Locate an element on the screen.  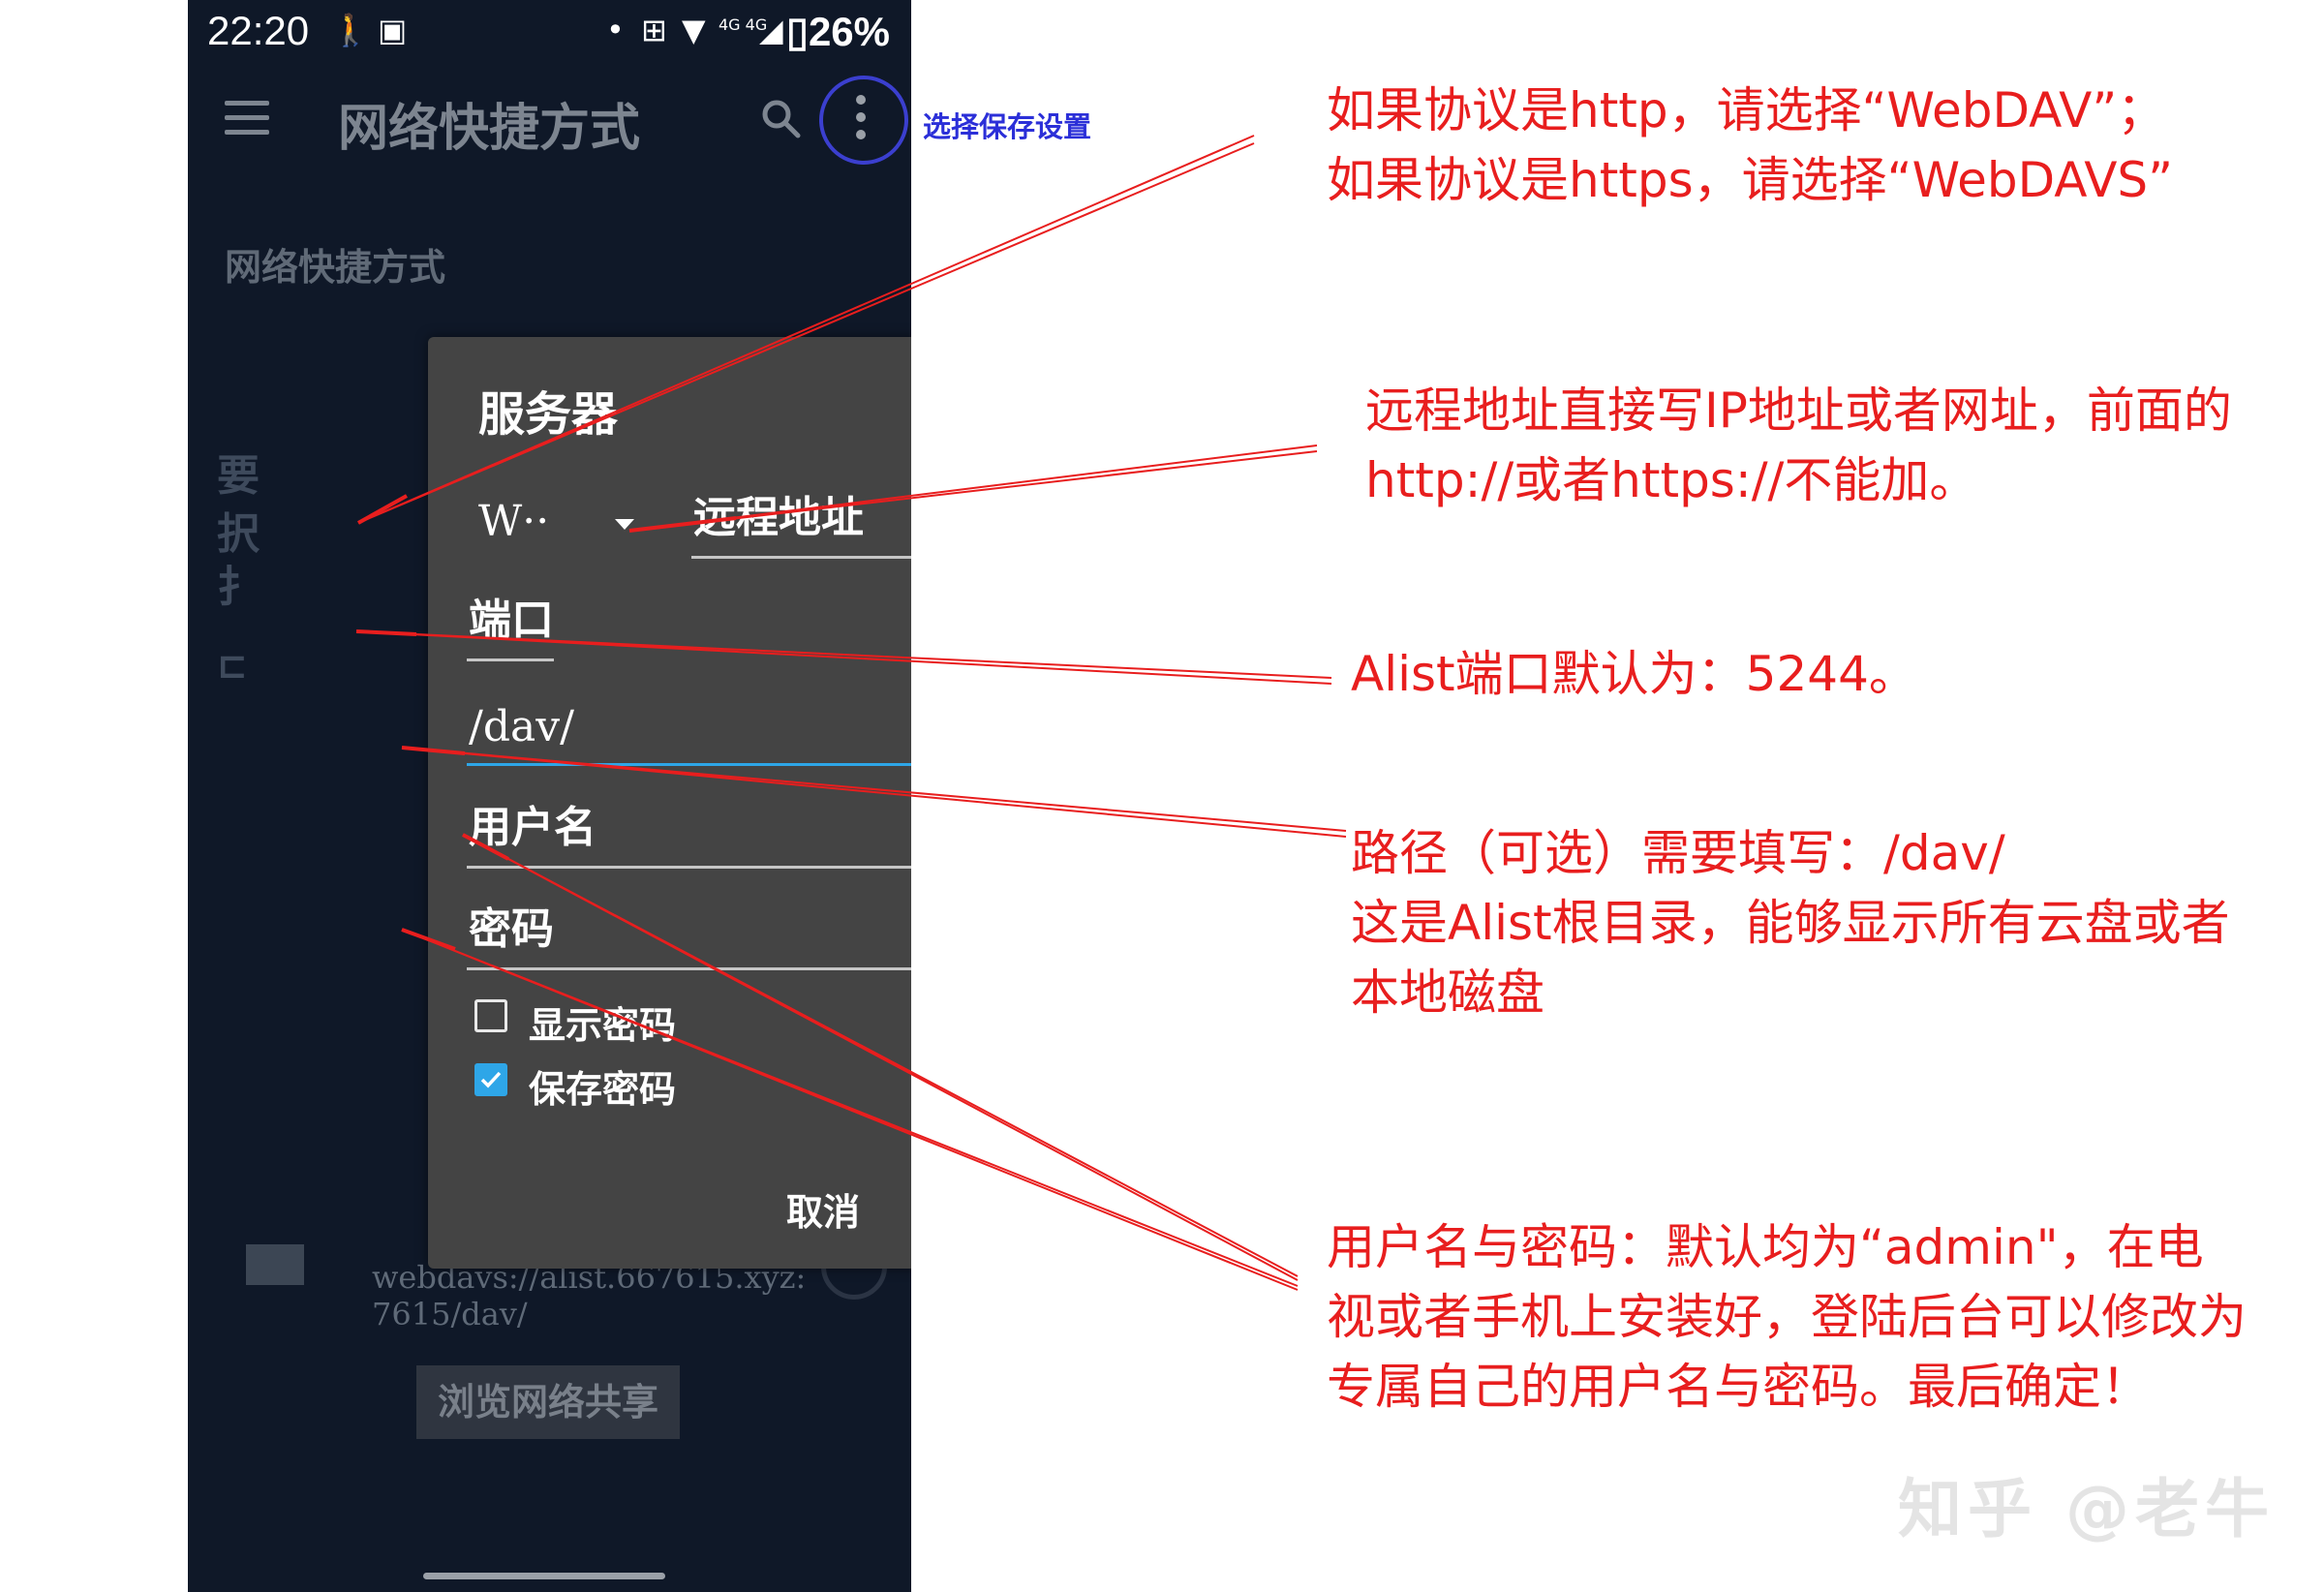
gesture-bar is located at coordinates (544, 1576).